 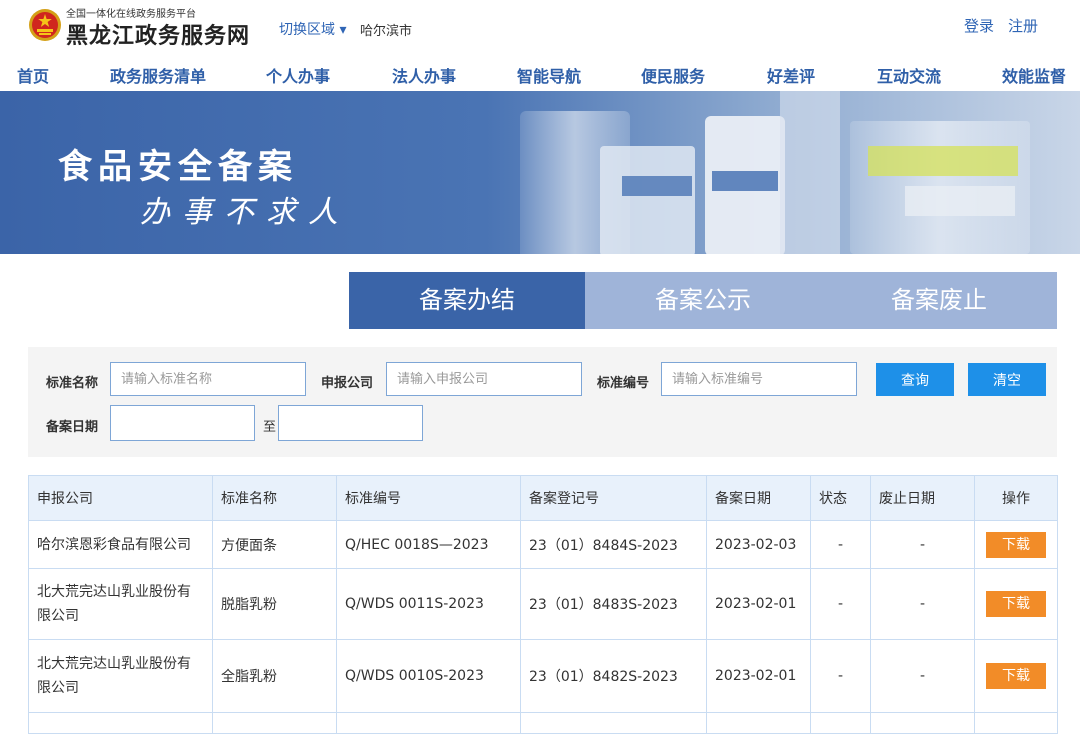 I want to click on table-row-partial, so click(x=543, y=723).